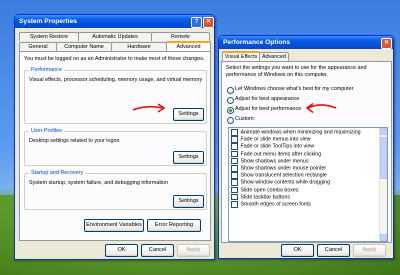  I want to click on list-item: Slide open combo boxes, so click(265, 190).